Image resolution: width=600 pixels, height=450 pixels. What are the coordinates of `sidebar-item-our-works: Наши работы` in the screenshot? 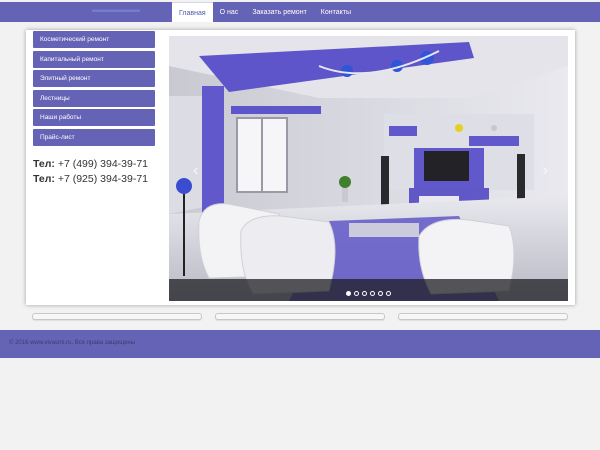 It's located at (94, 118).